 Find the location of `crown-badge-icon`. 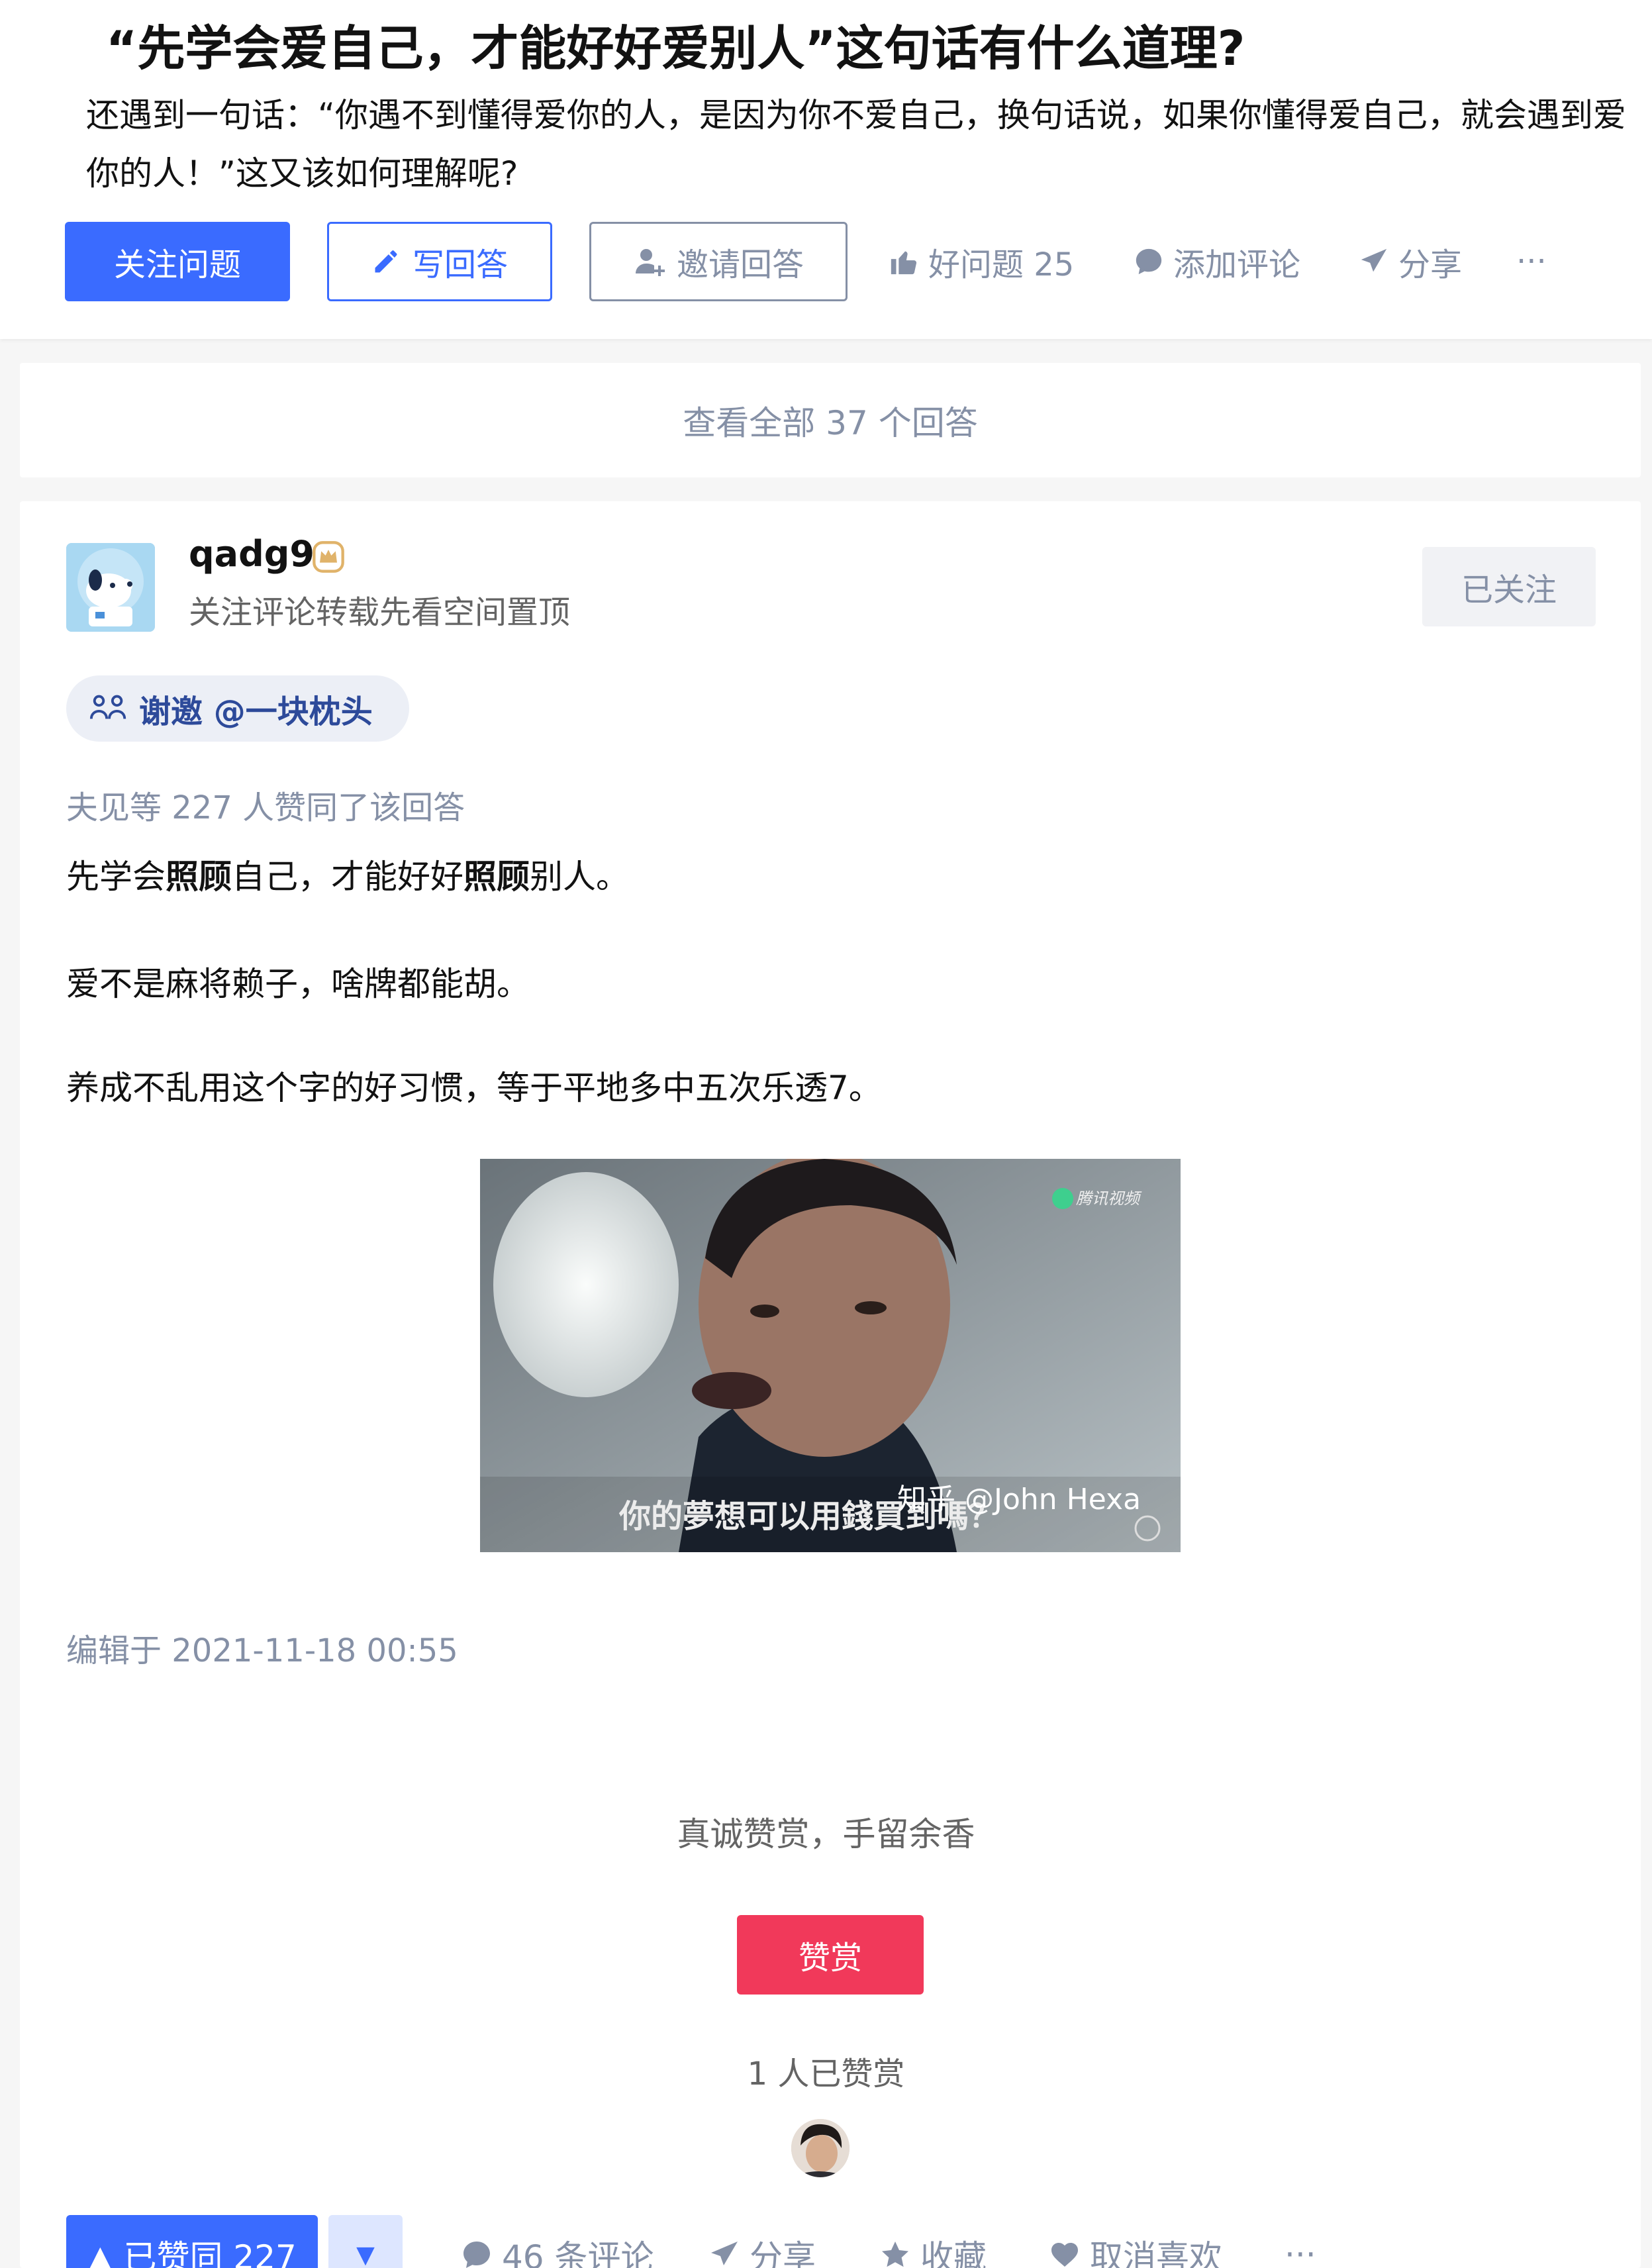

crown-badge-icon is located at coordinates (328, 557).